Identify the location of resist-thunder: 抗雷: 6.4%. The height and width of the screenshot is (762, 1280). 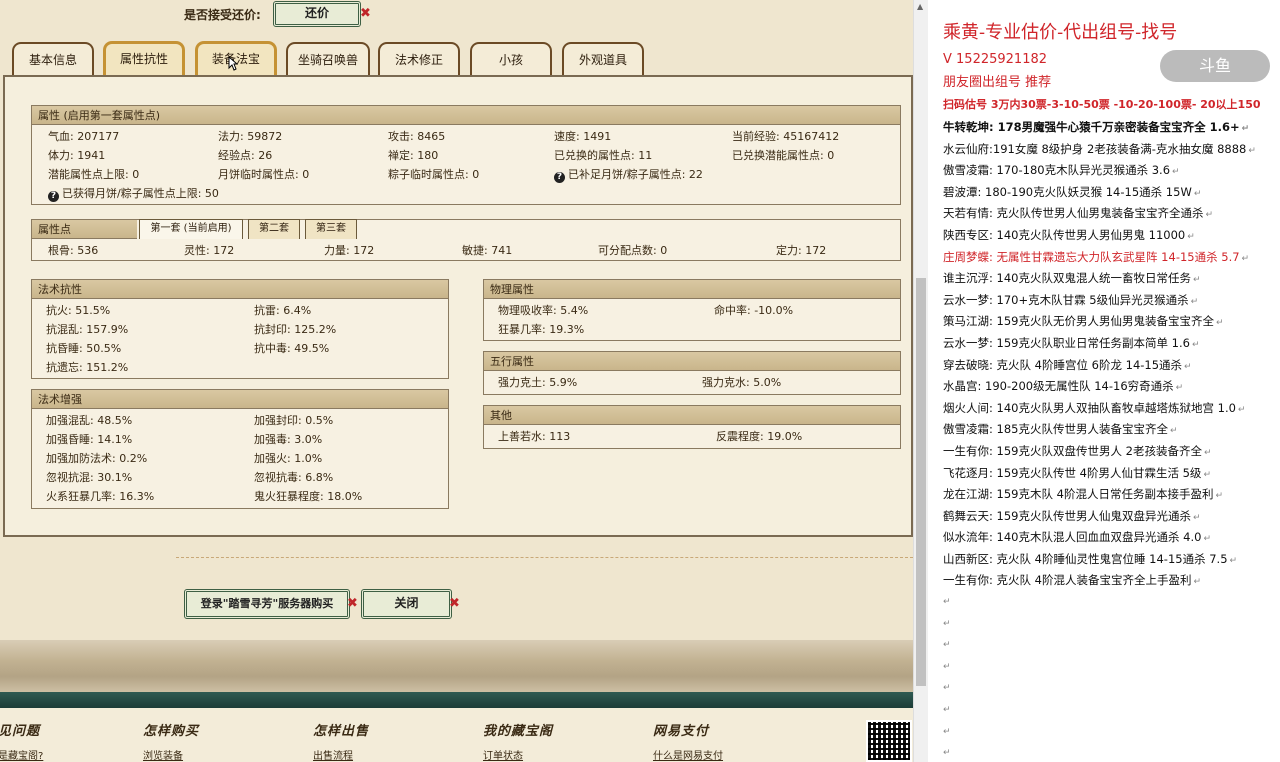
(283, 310).